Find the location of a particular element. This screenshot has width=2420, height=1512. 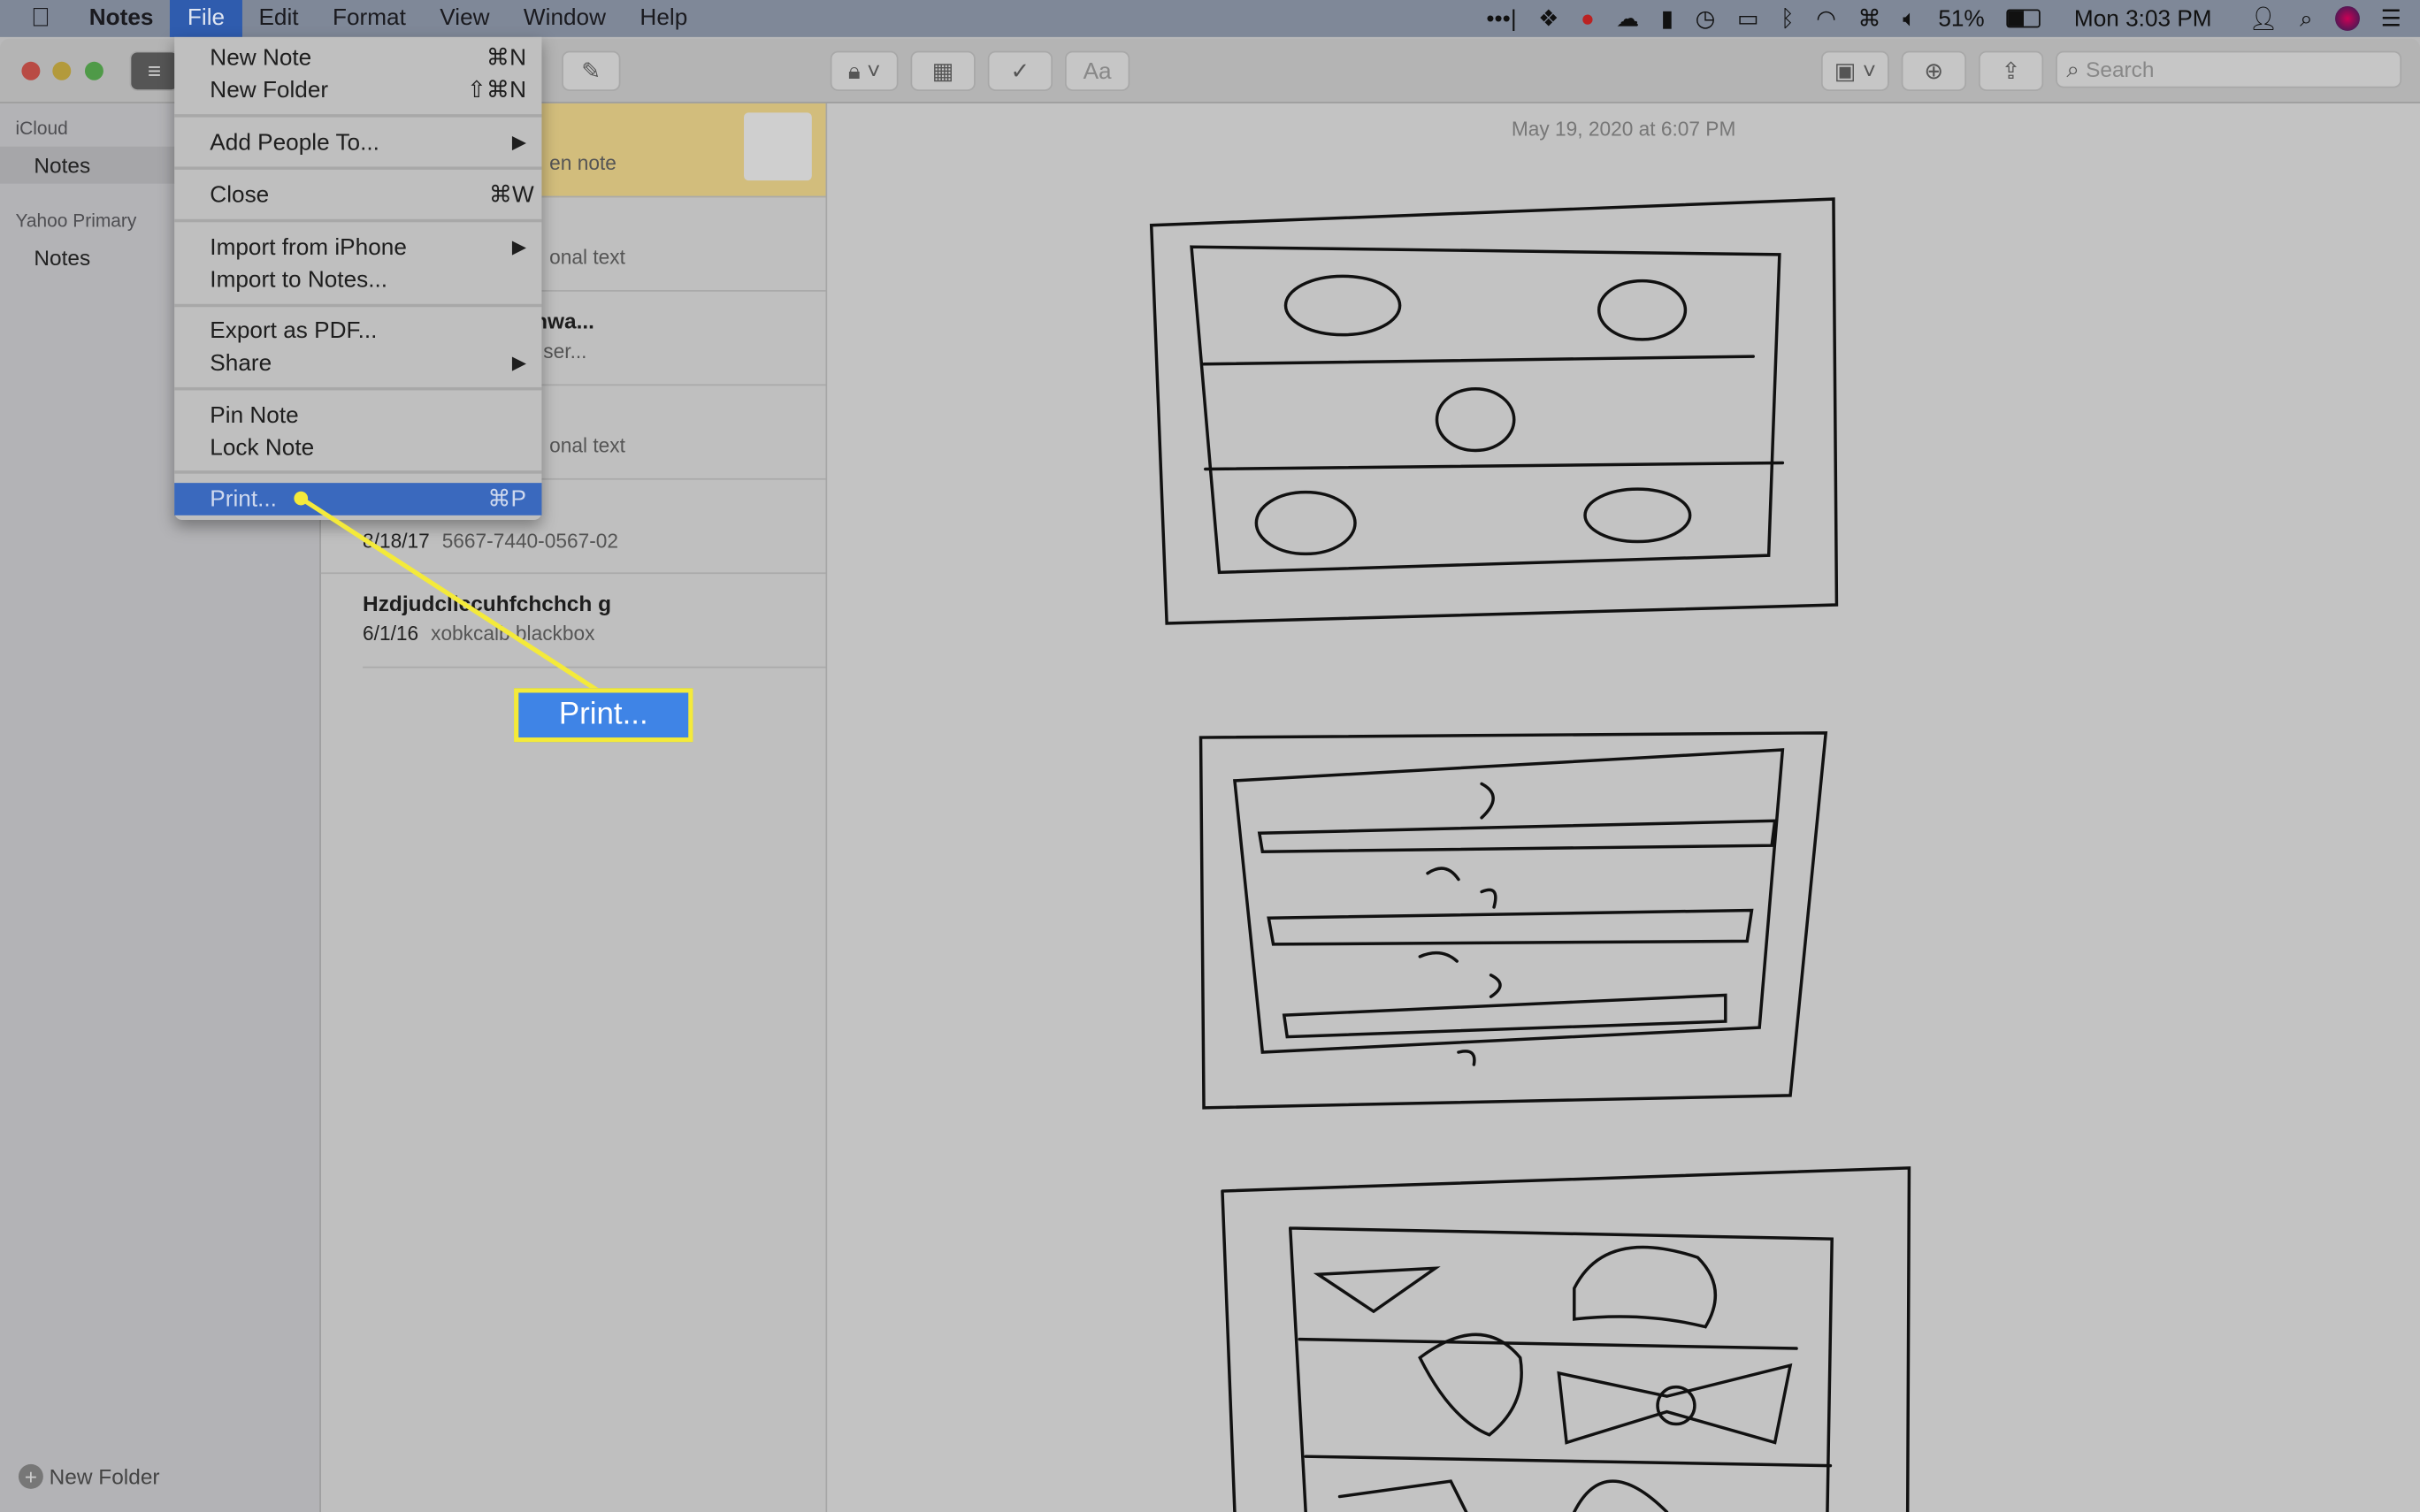

notification-center-icon: ☰ is located at coordinates (2391, 18).